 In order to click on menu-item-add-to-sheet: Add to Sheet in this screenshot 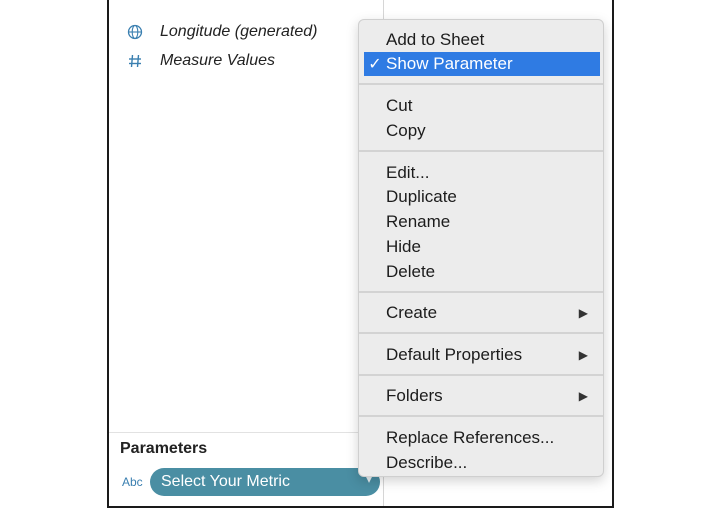, I will do `click(482, 40)`.